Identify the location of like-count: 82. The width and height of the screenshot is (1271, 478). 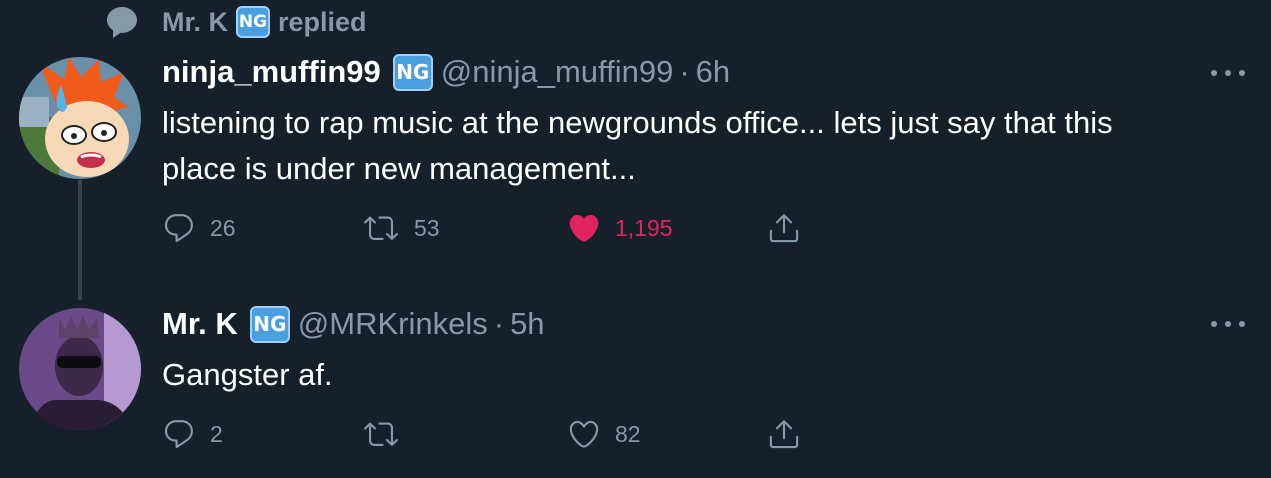
(628, 433).